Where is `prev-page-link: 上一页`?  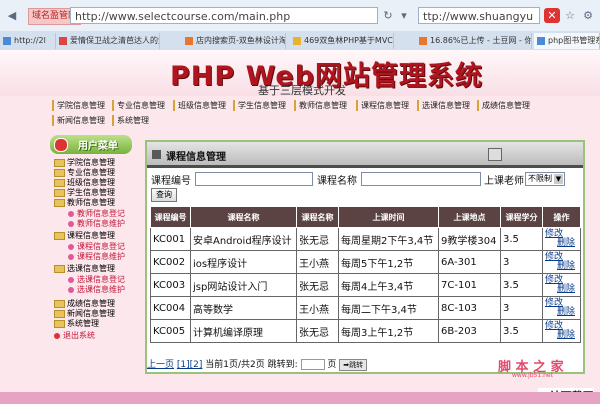
prev-page-link: 上一页 is located at coordinates (160, 365).